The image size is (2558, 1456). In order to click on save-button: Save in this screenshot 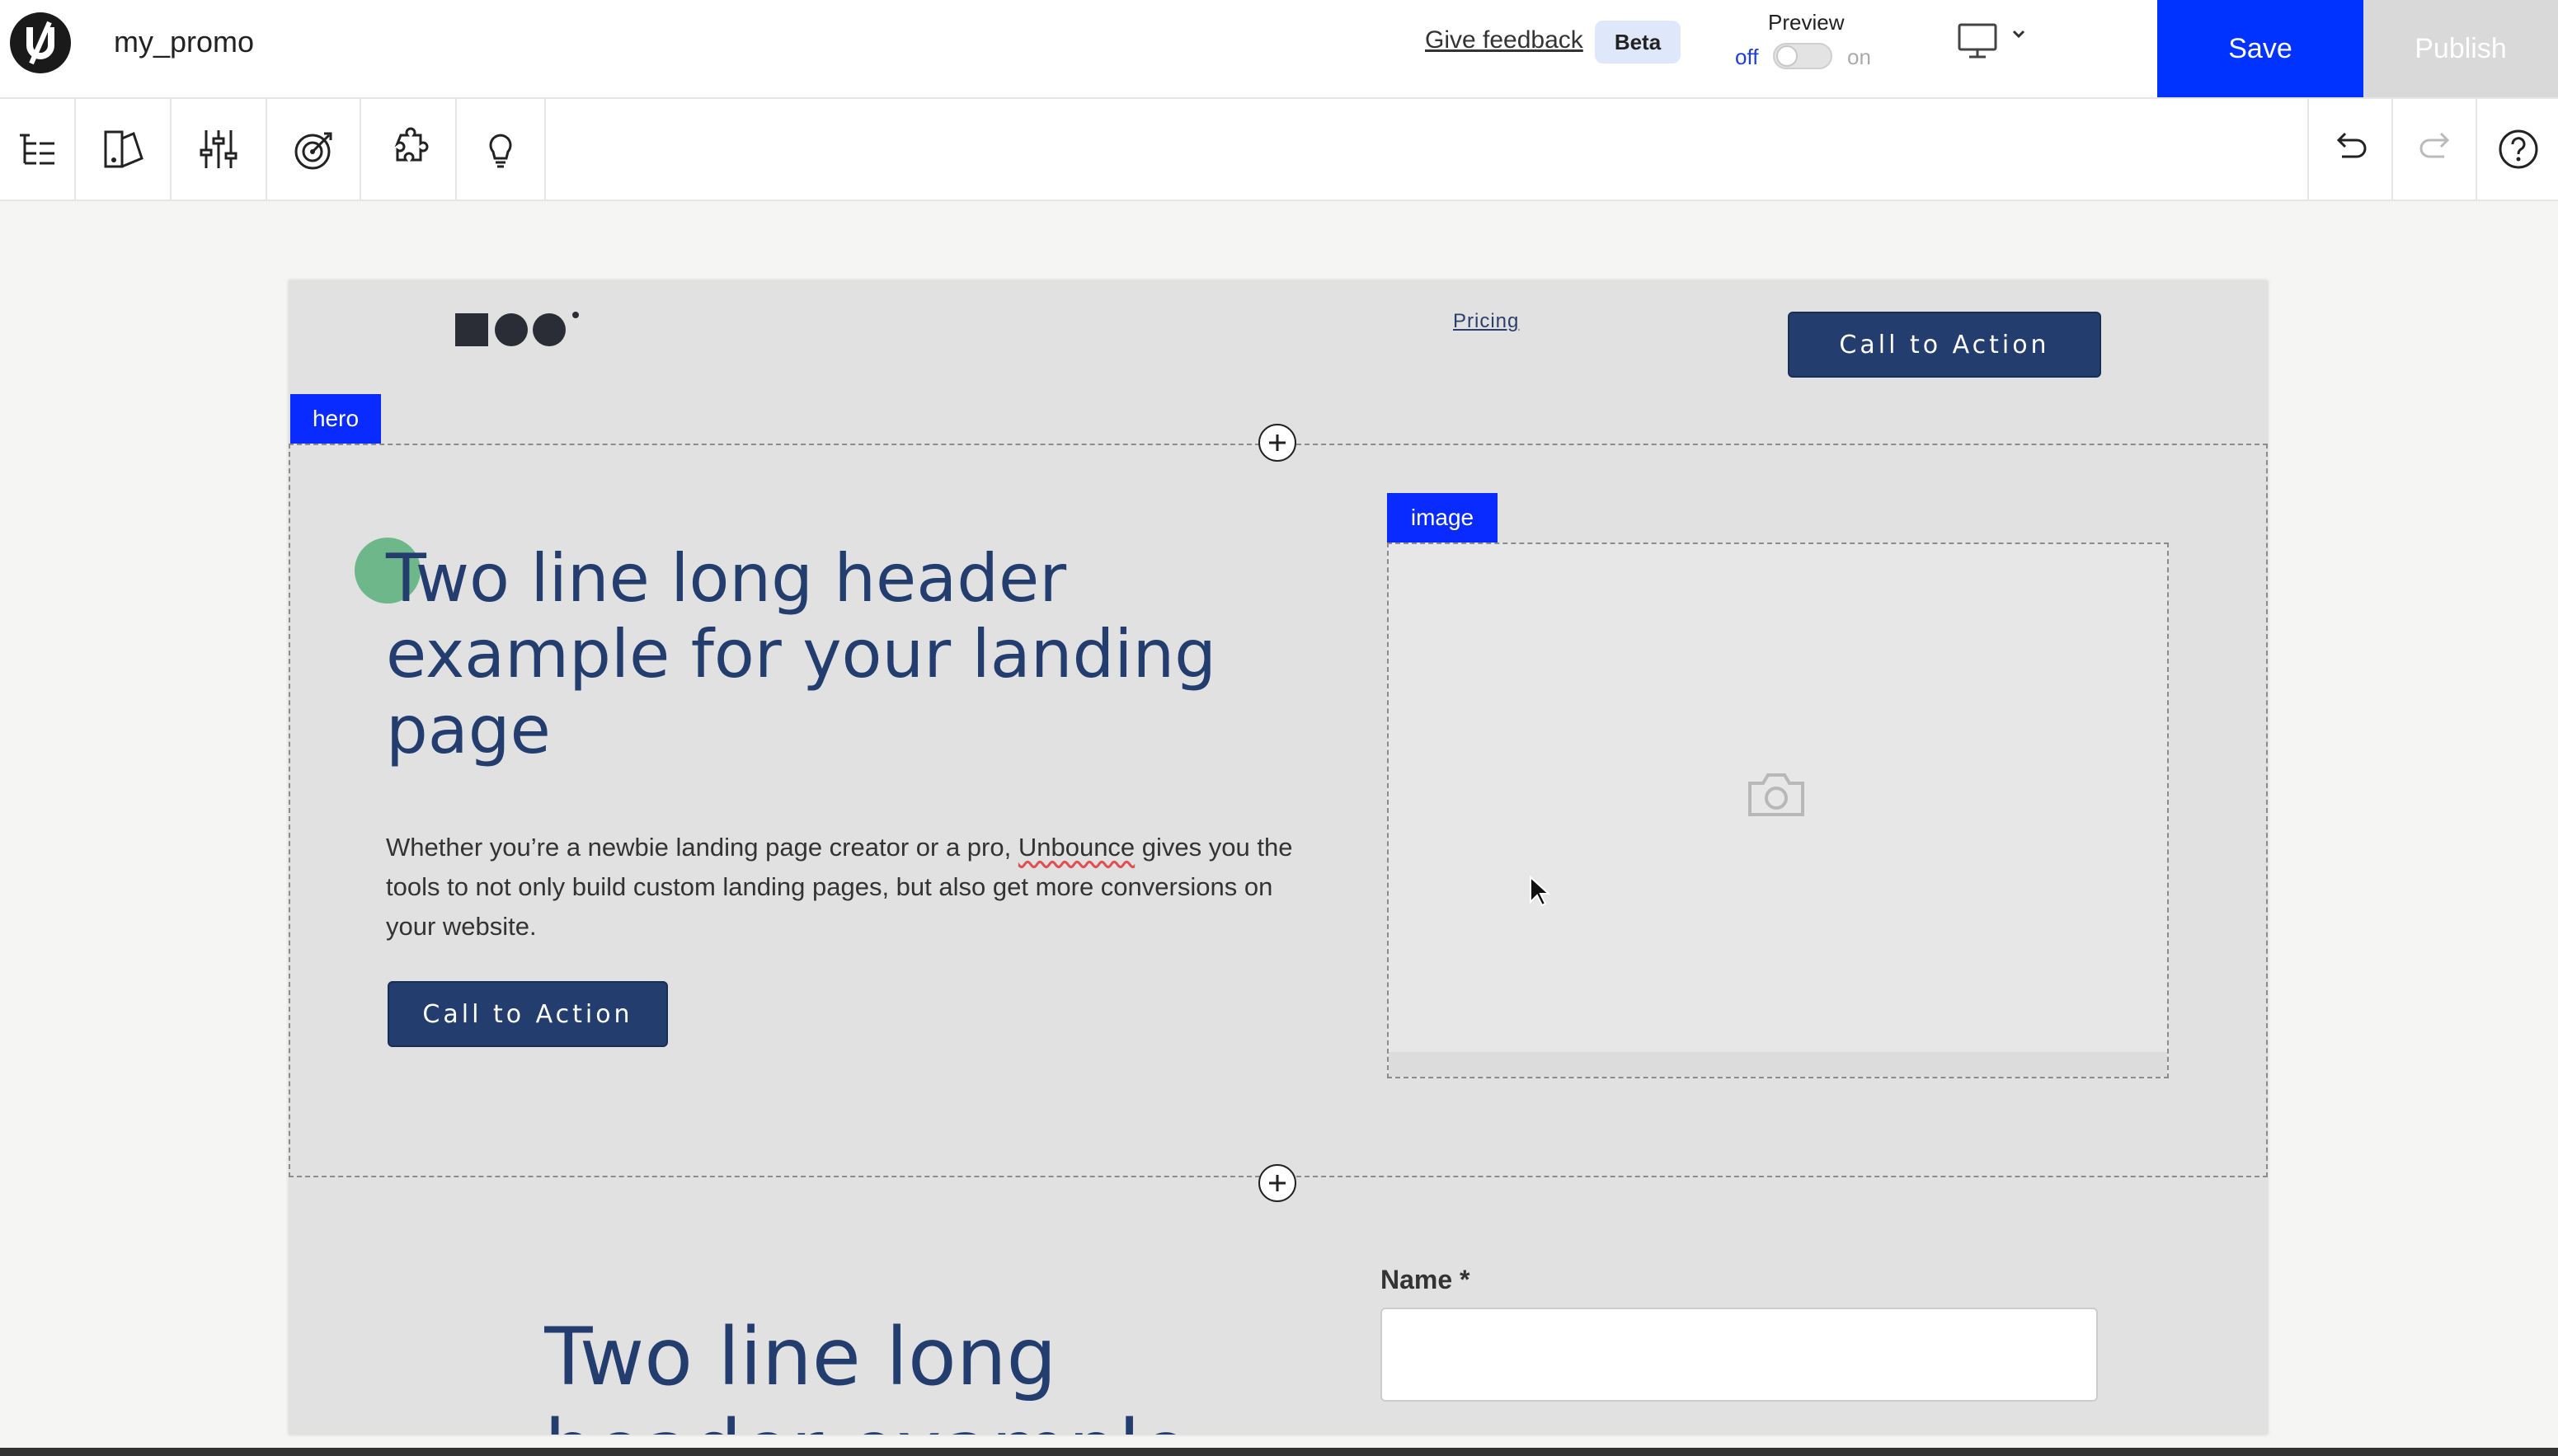, I will do `click(2260, 48)`.